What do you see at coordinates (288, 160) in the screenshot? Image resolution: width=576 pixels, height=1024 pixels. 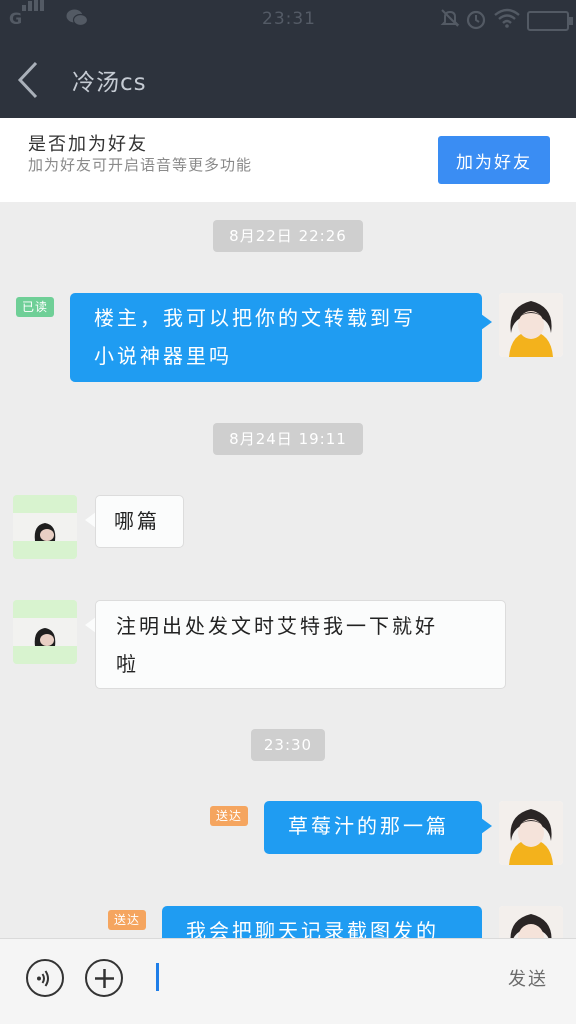 I see `add-friend-banner: 是否加为好友 加为好友可开启语音等更多功能 加为好友` at bounding box center [288, 160].